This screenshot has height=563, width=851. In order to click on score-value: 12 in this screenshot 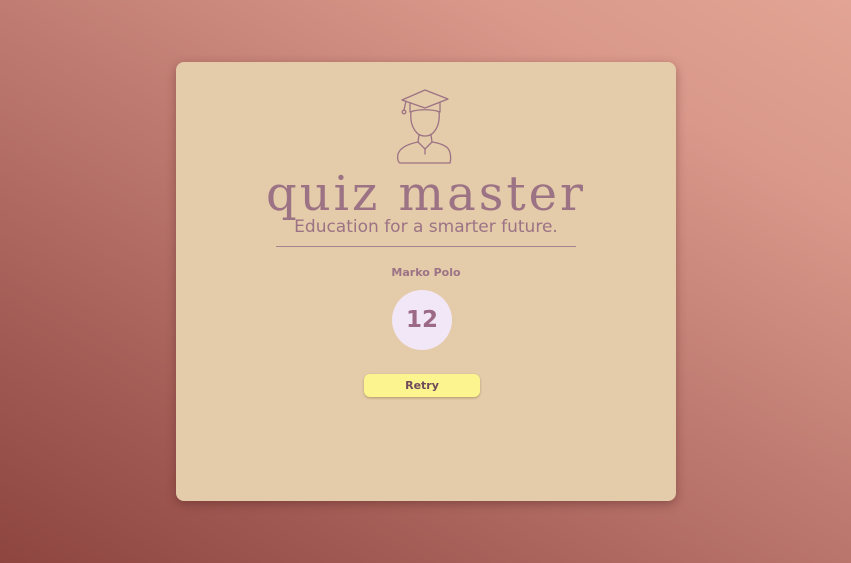, I will do `click(421, 320)`.